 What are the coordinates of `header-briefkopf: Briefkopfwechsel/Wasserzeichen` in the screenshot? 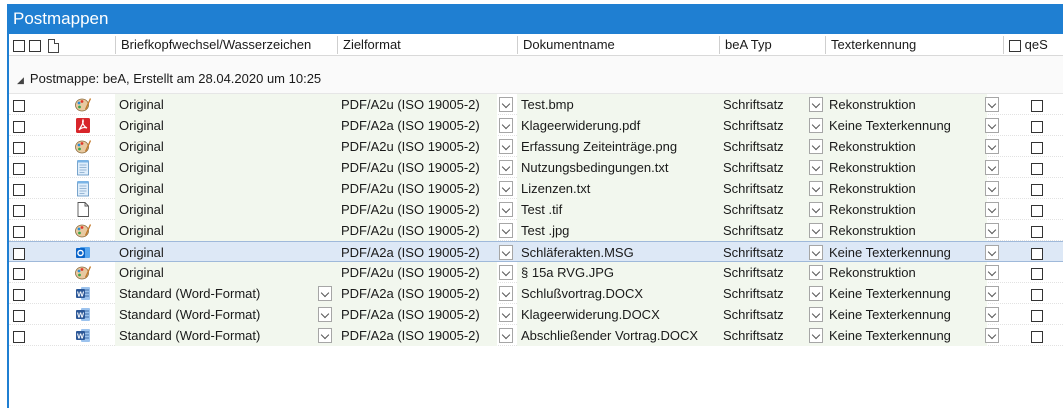 It's located at (214, 45).